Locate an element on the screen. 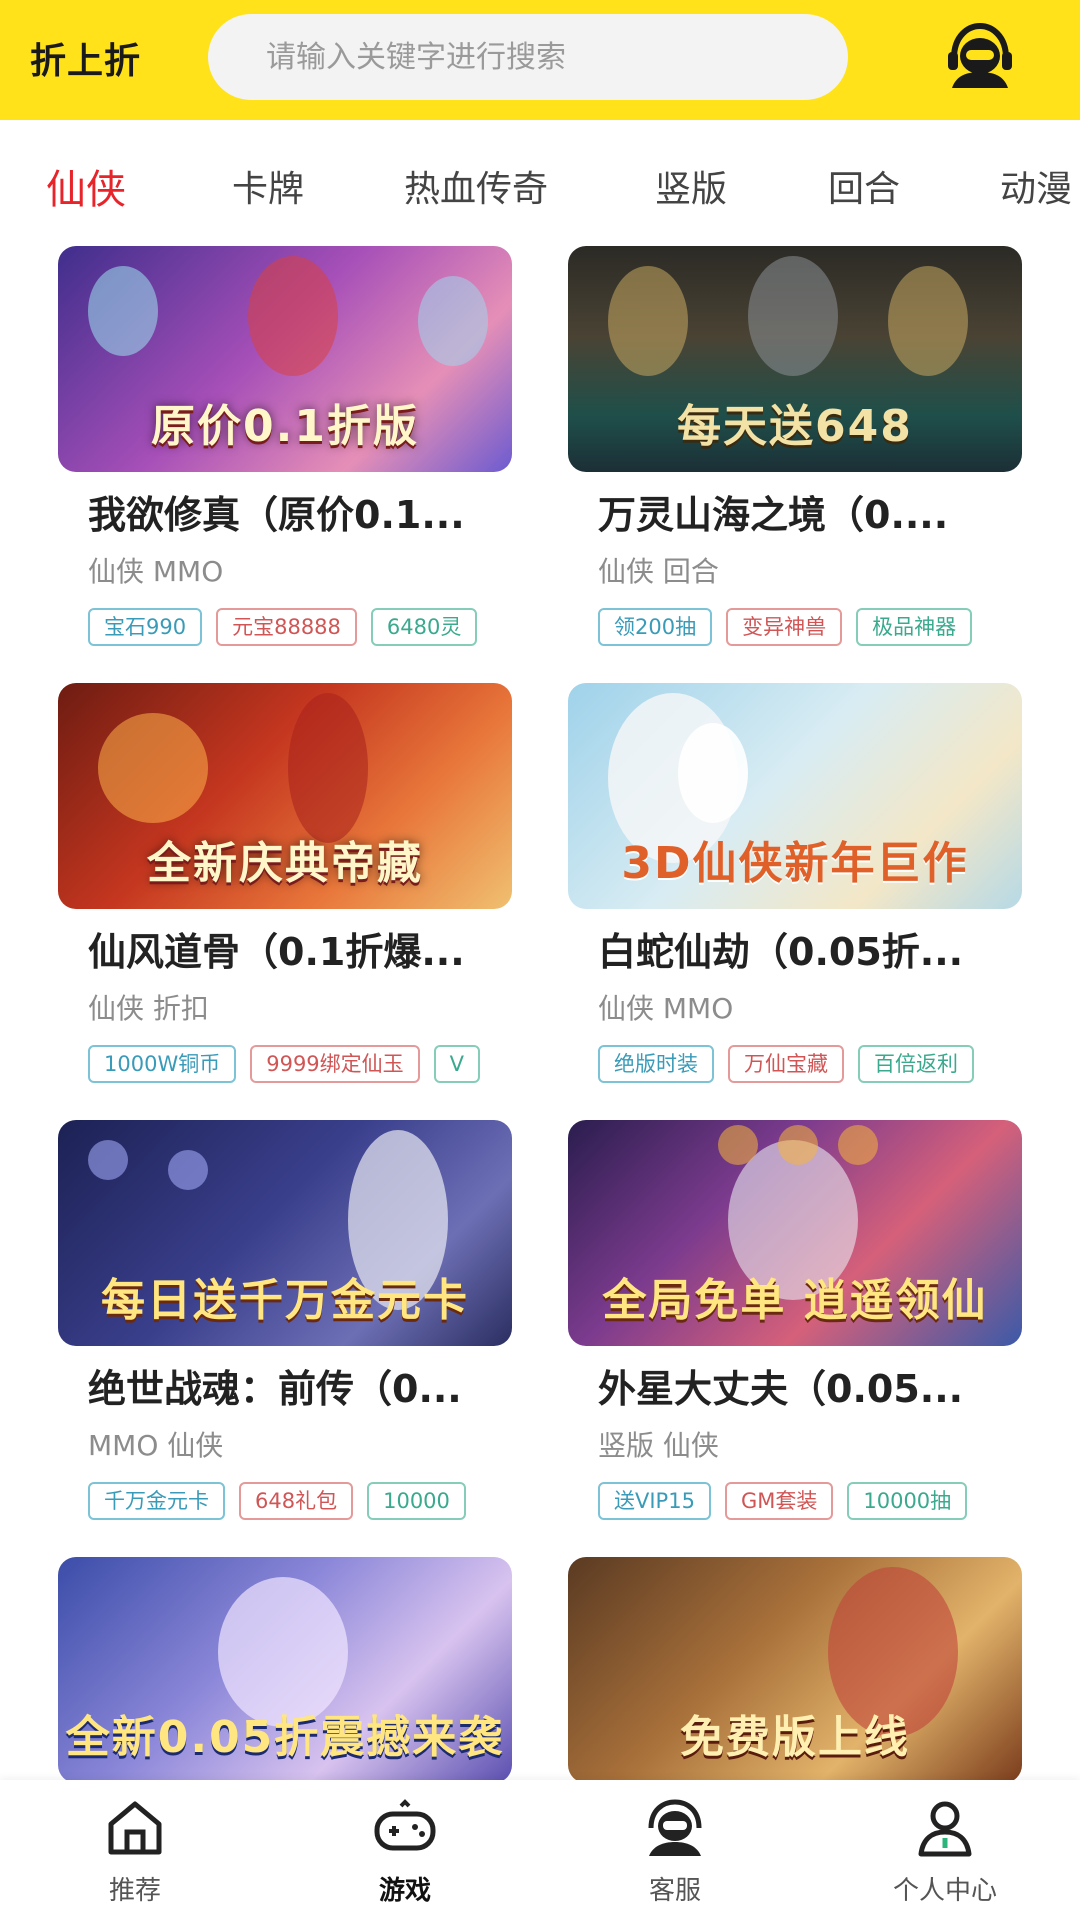 Image resolution: width=1080 pixels, height=1920 pixels. search-bar is located at coordinates (528, 57).